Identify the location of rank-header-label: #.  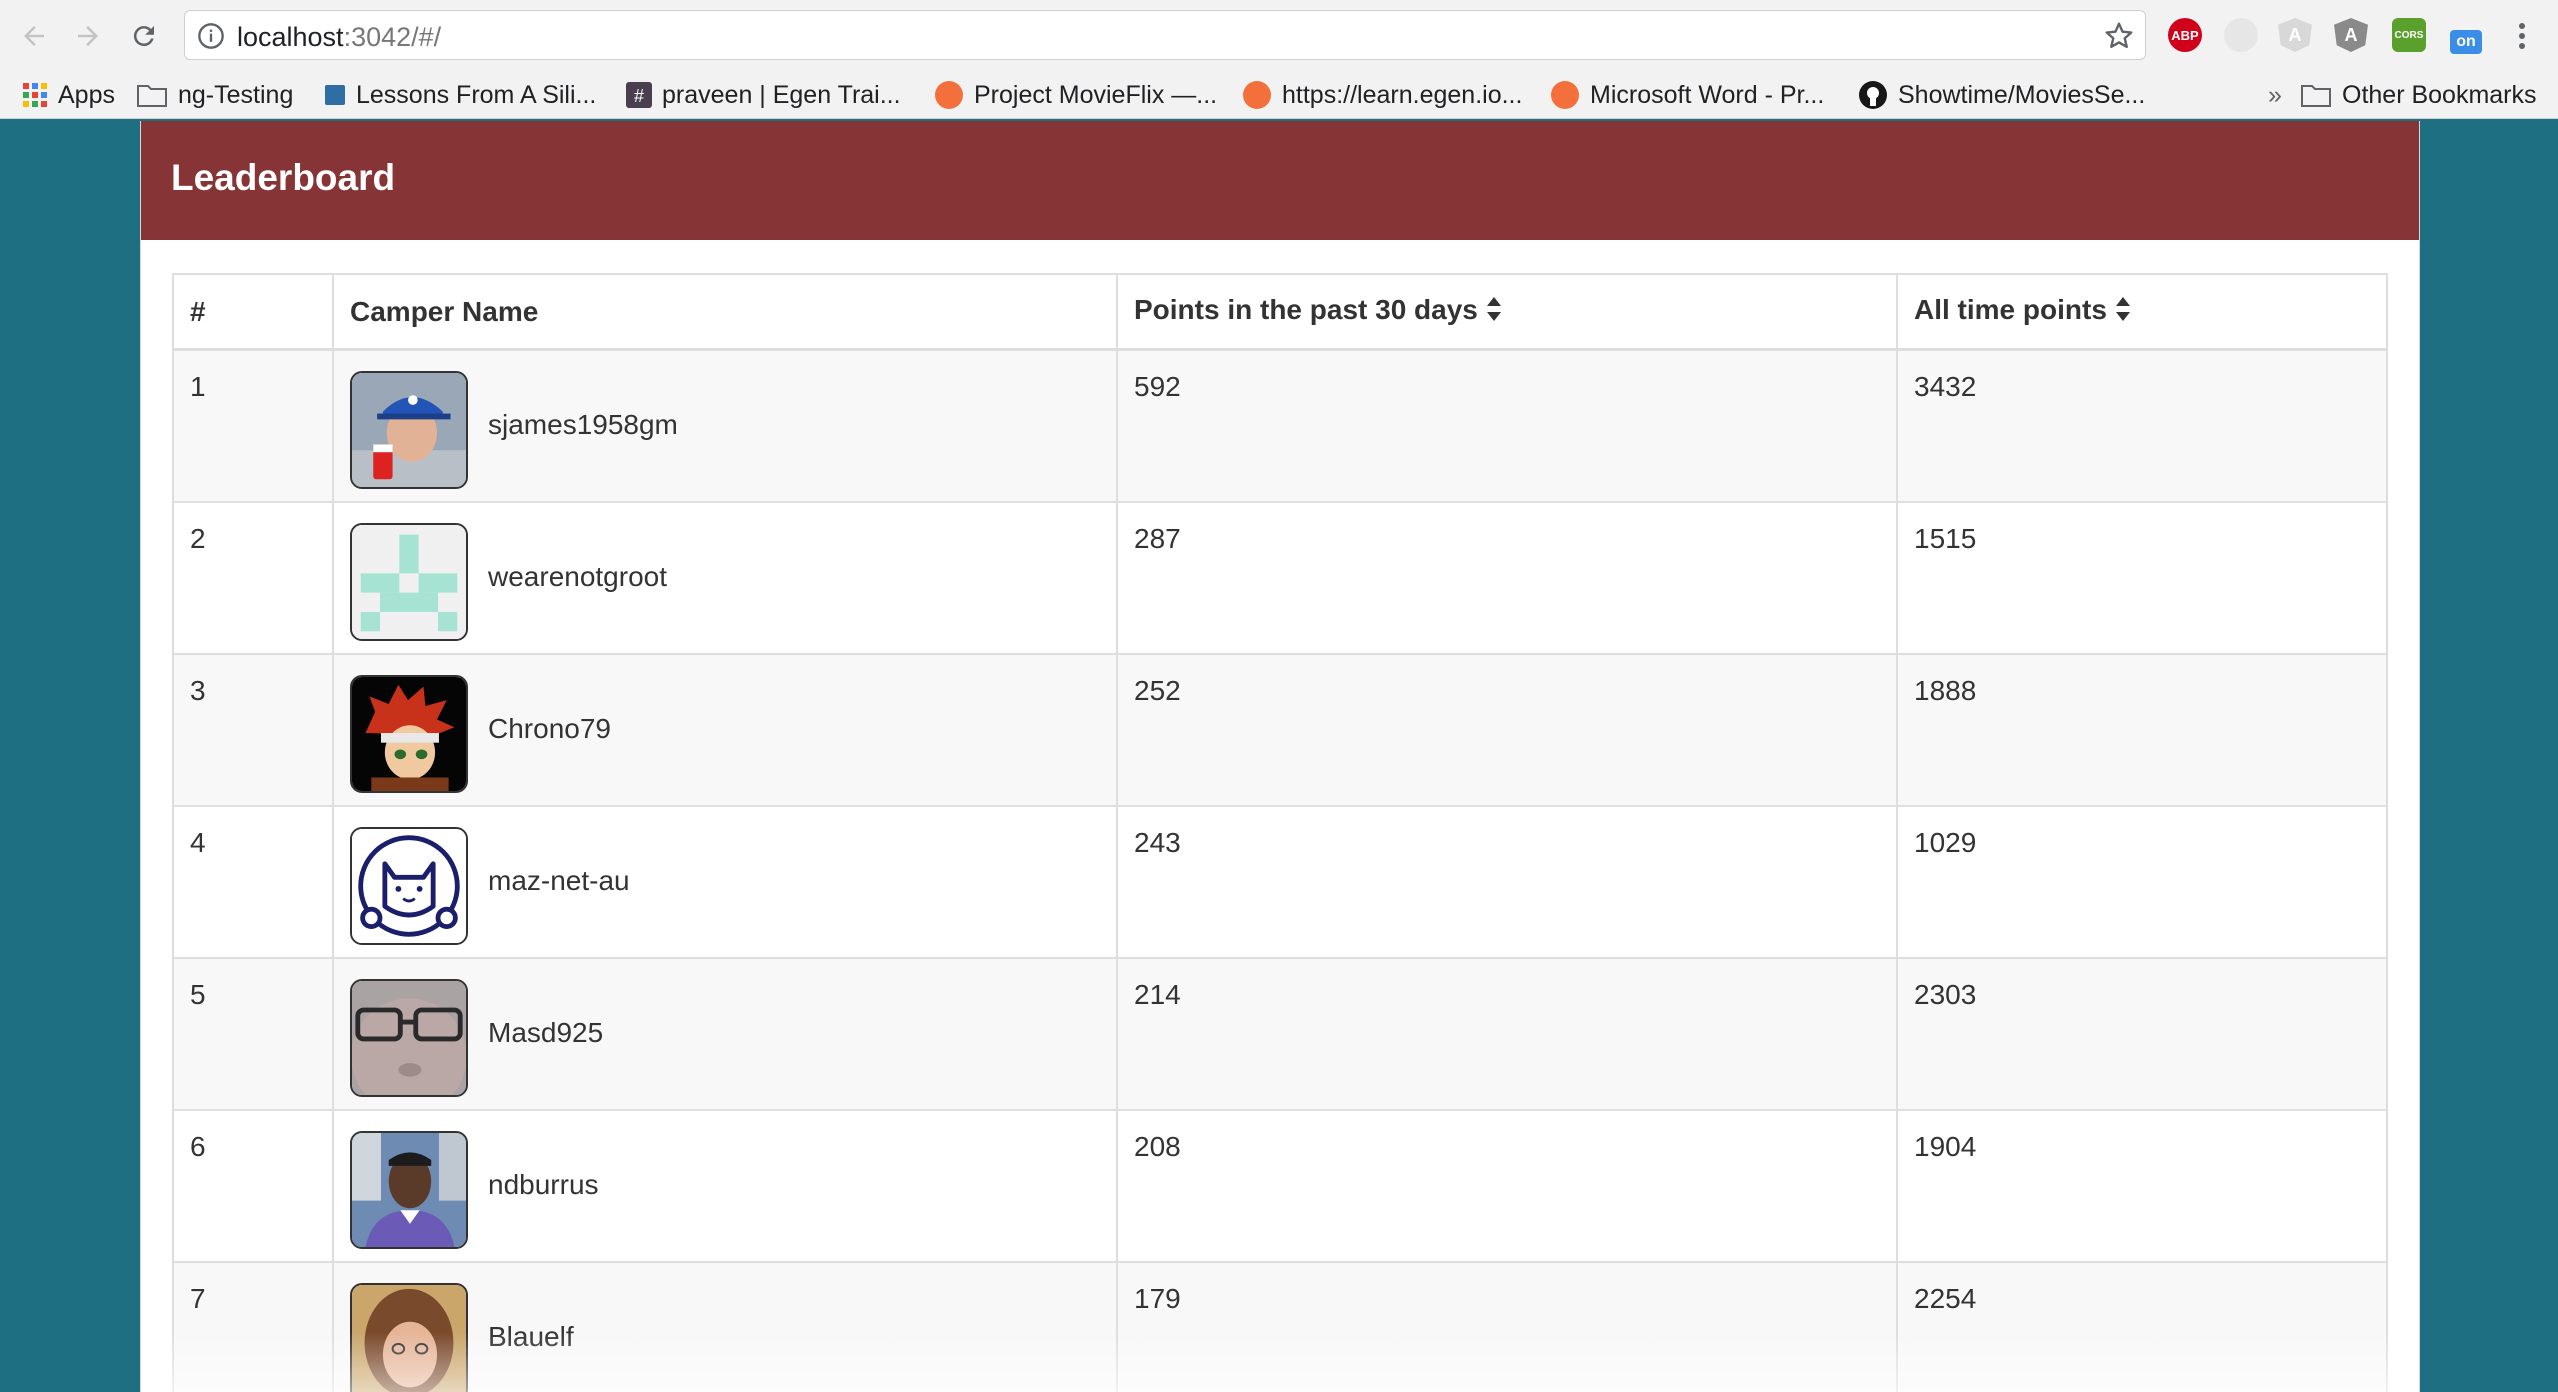
(198, 311).